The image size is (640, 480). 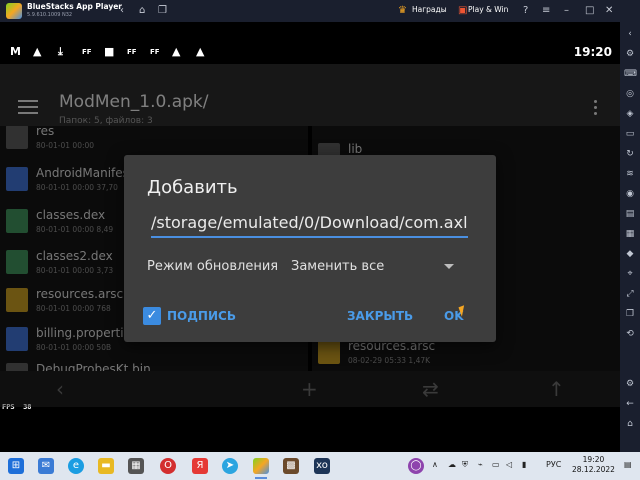 I want to click on usb-icon: ⌁, so click(x=480, y=464).